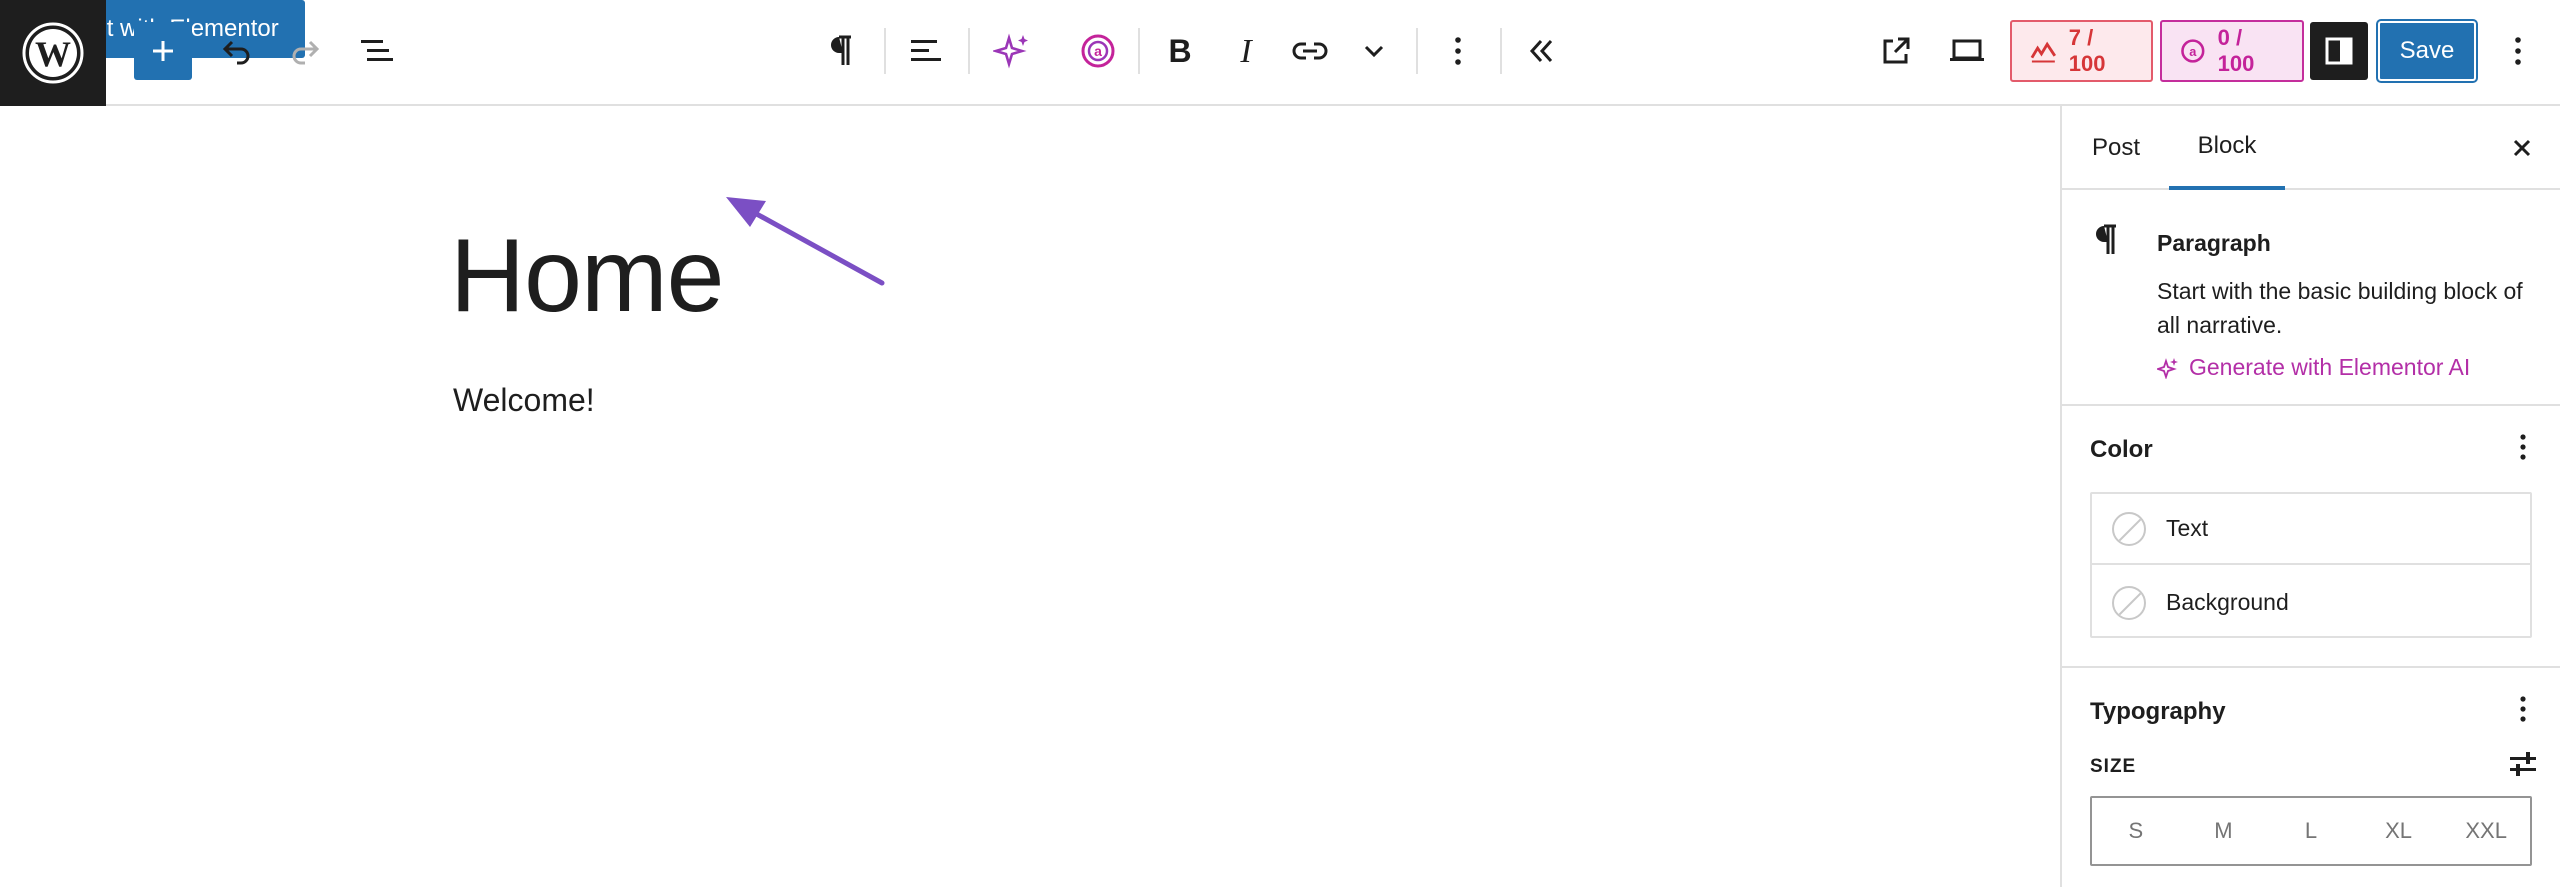  Describe the element at coordinates (2214, 243) in the screenshot. I see `block-name: Paragraph` at that location.